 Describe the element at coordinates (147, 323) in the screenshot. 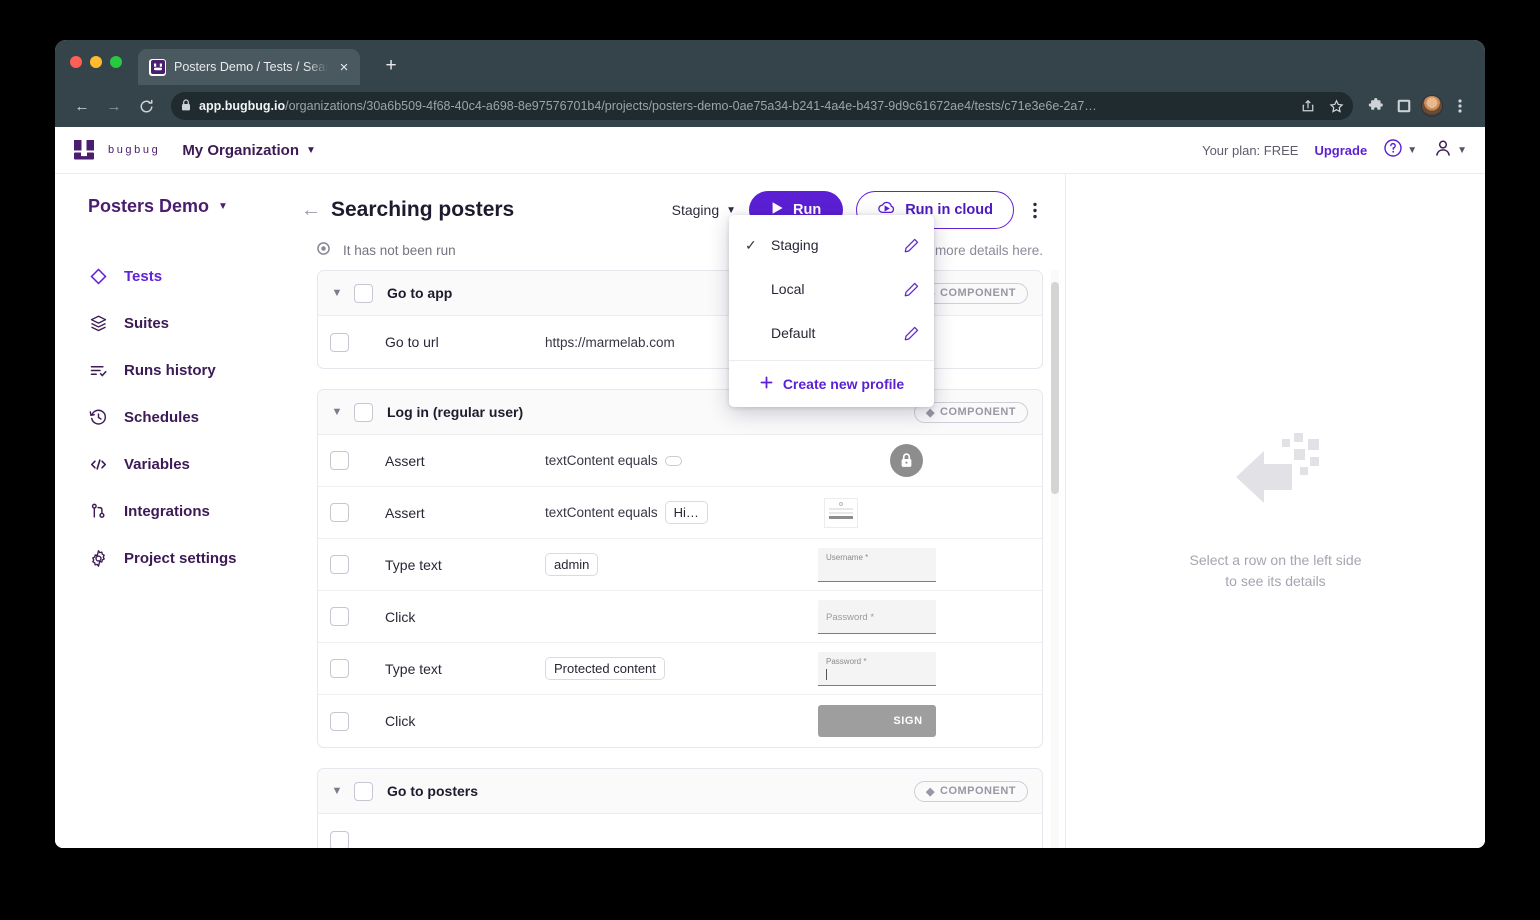

I see `sidebar-item-label: Suites` at that location.